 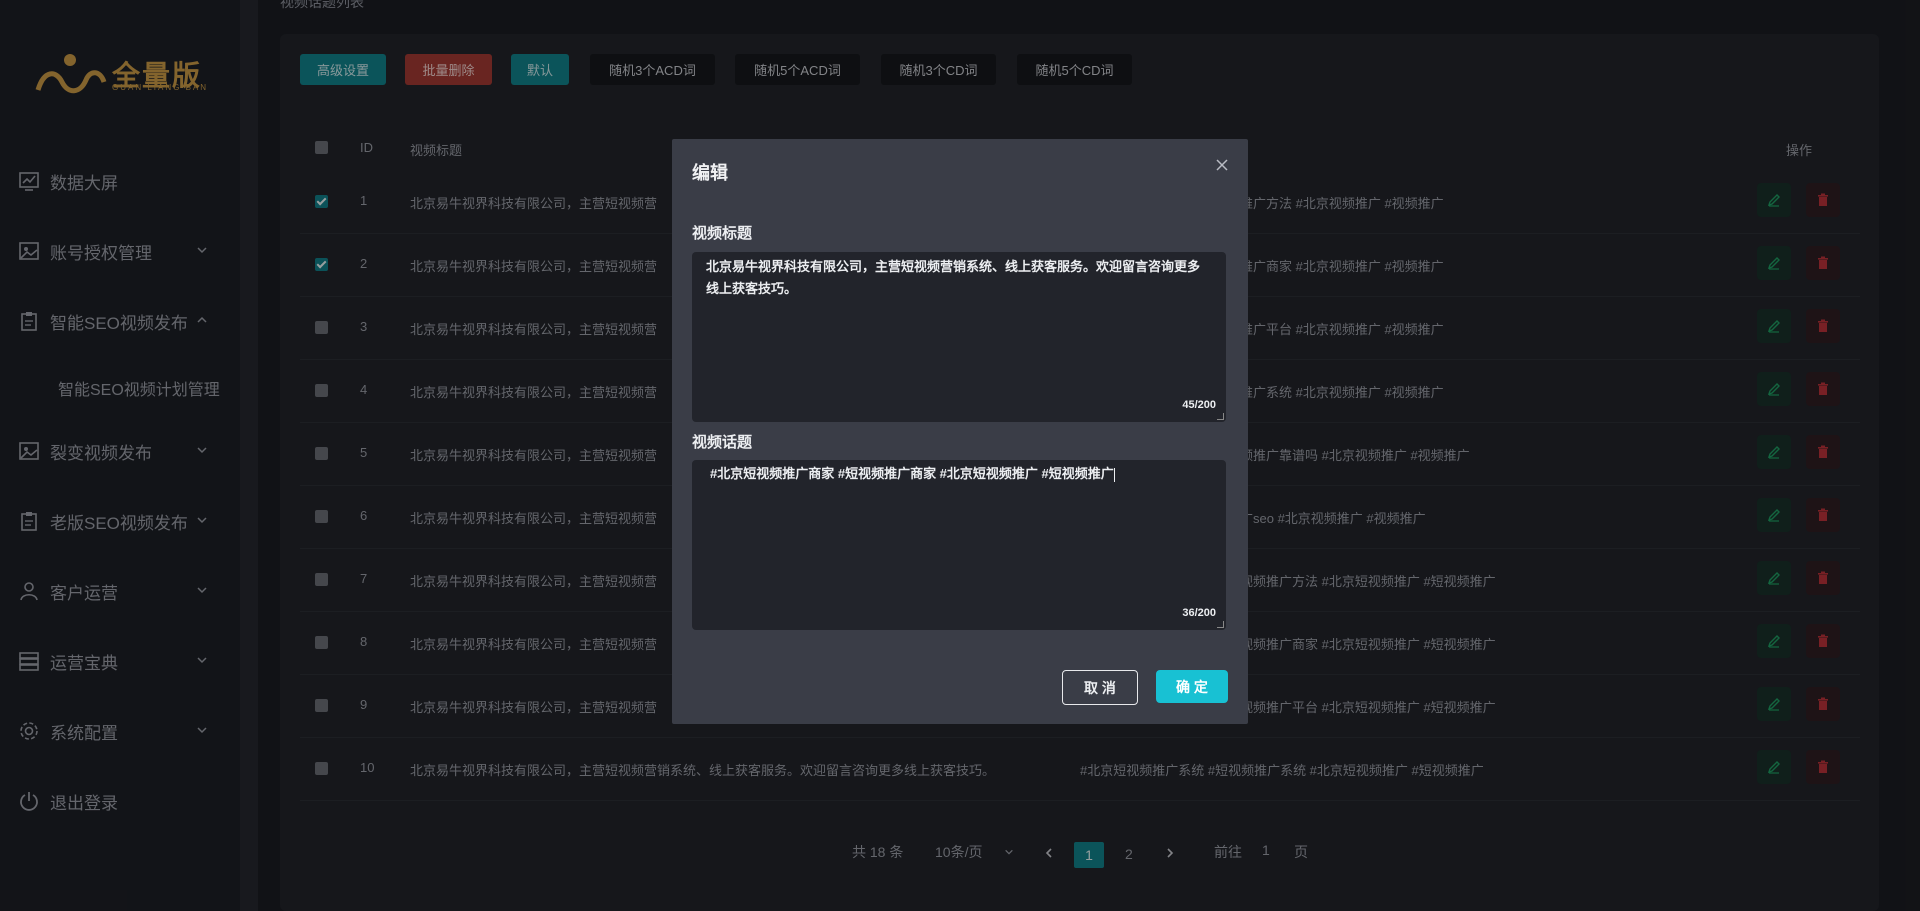 What do you see at coordinates (1222, 165) in the screenshot?
I see `close-icon` at bounding box center [1222, 165].